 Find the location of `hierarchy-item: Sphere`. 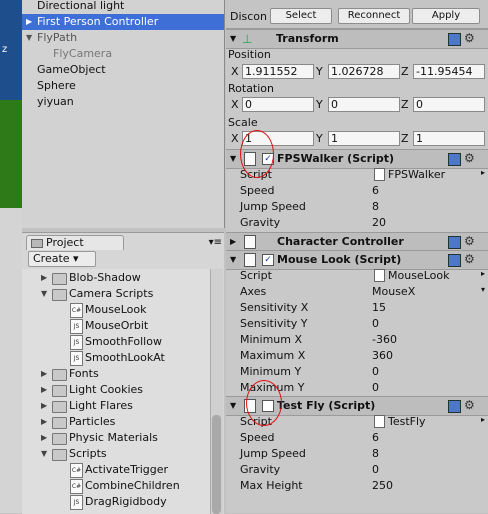

hierarchy-item: Sphere is located at coordinates (123, 86).